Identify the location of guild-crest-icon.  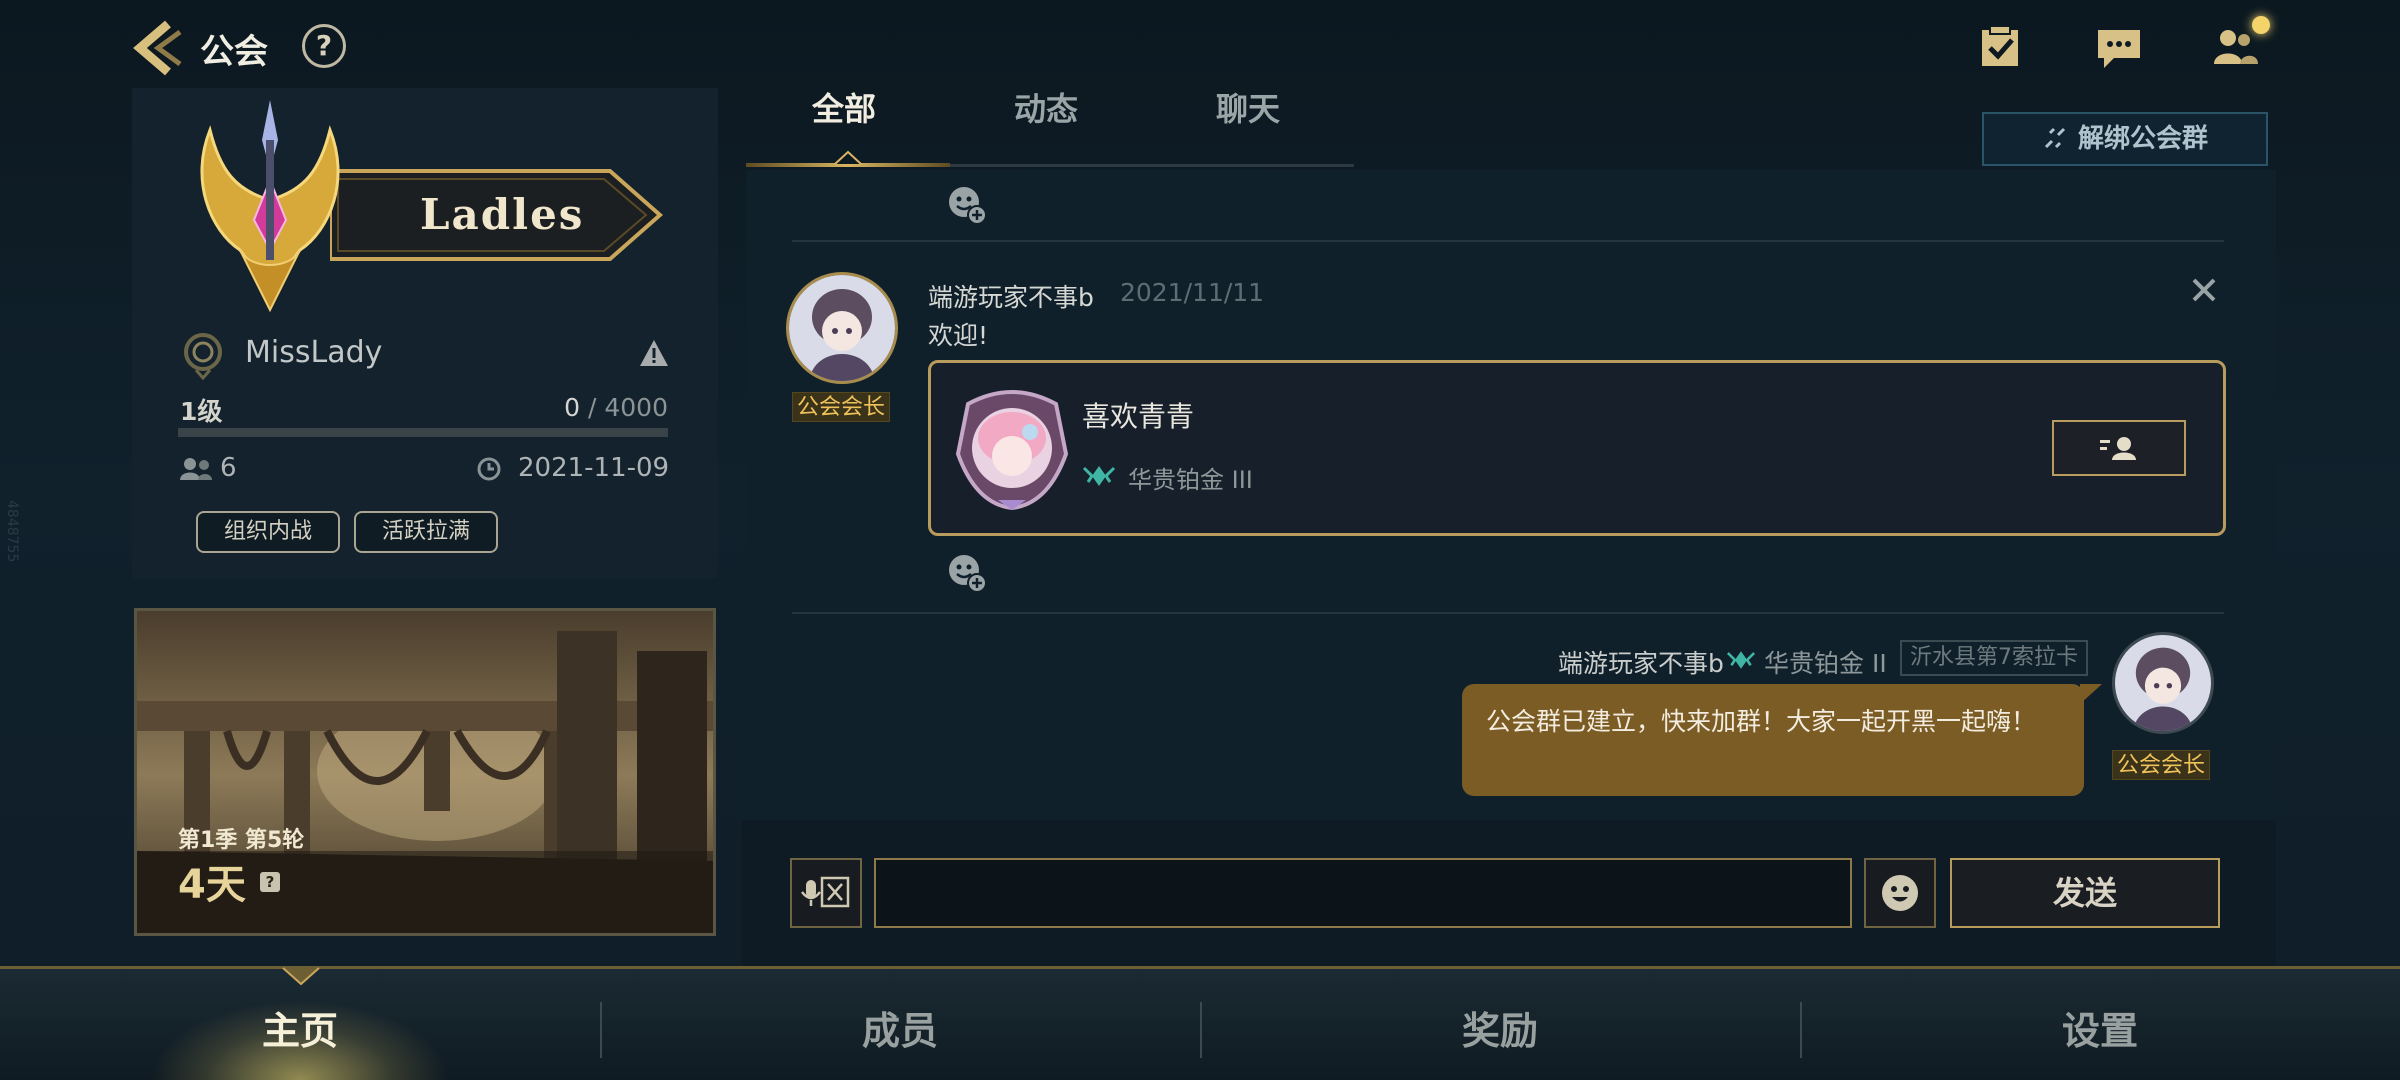
(270, 210).